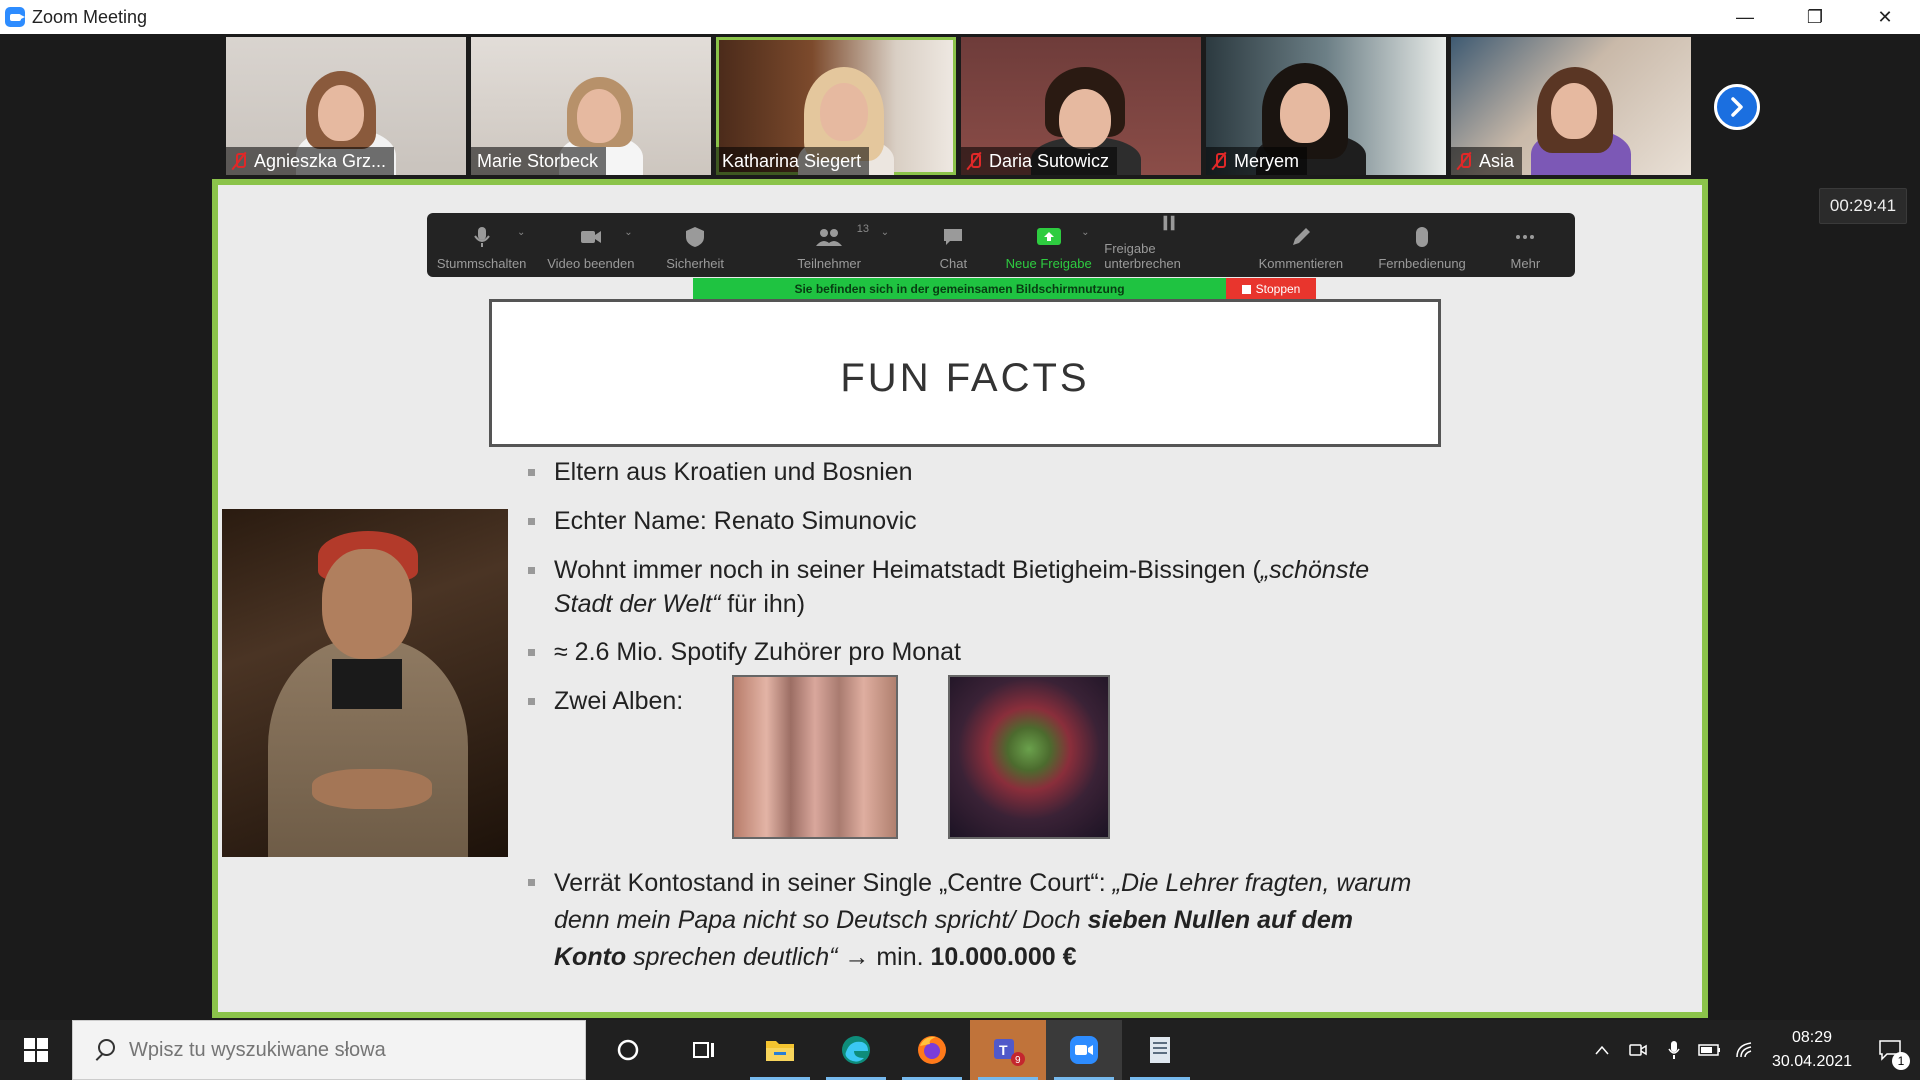  I want to click on taskbar-edge, so click(856, 1050).